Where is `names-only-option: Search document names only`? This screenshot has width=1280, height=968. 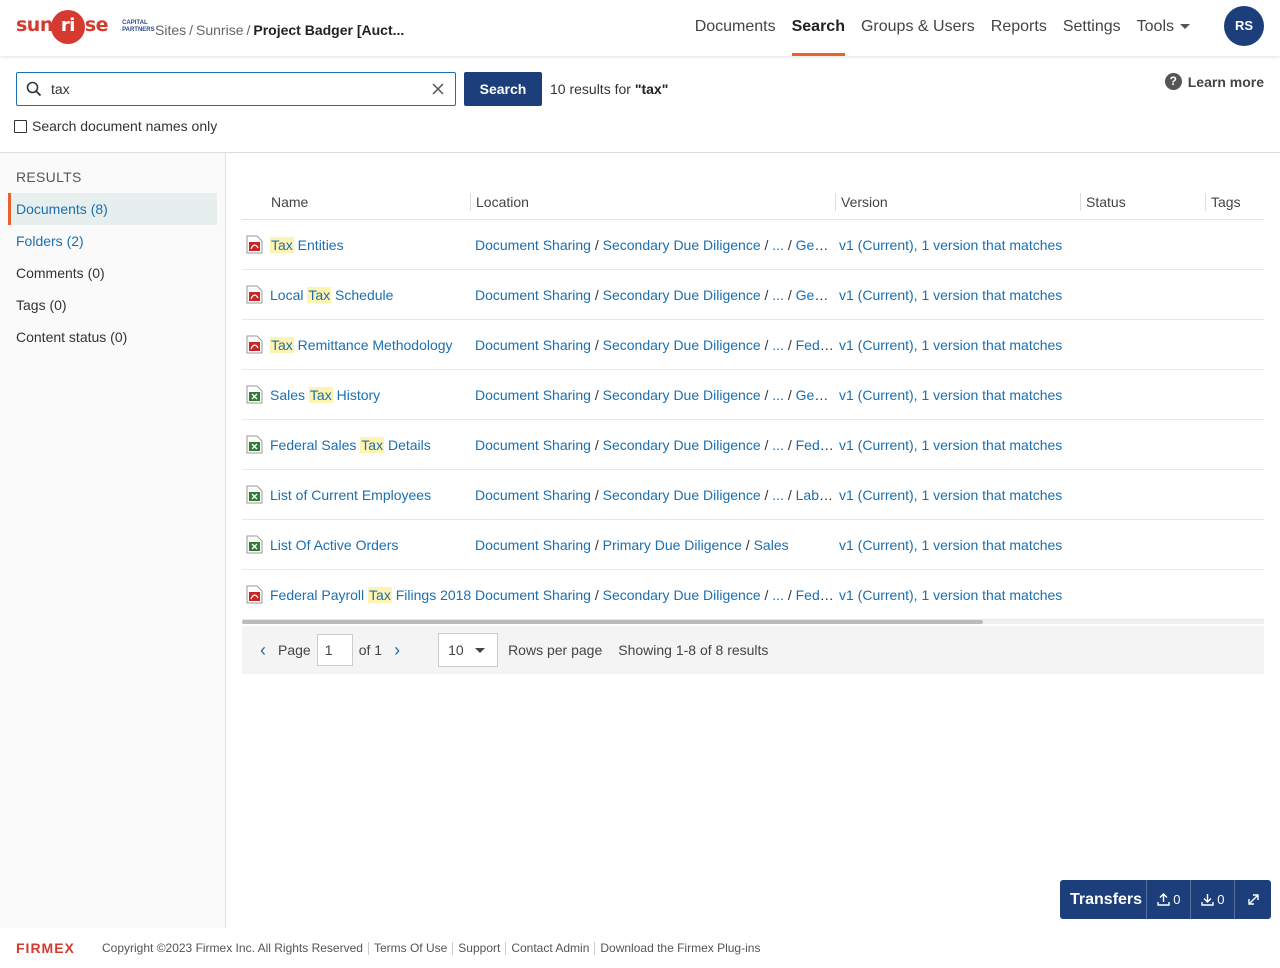
names-only-option: Search document names only is located at coordinates (115, 126).